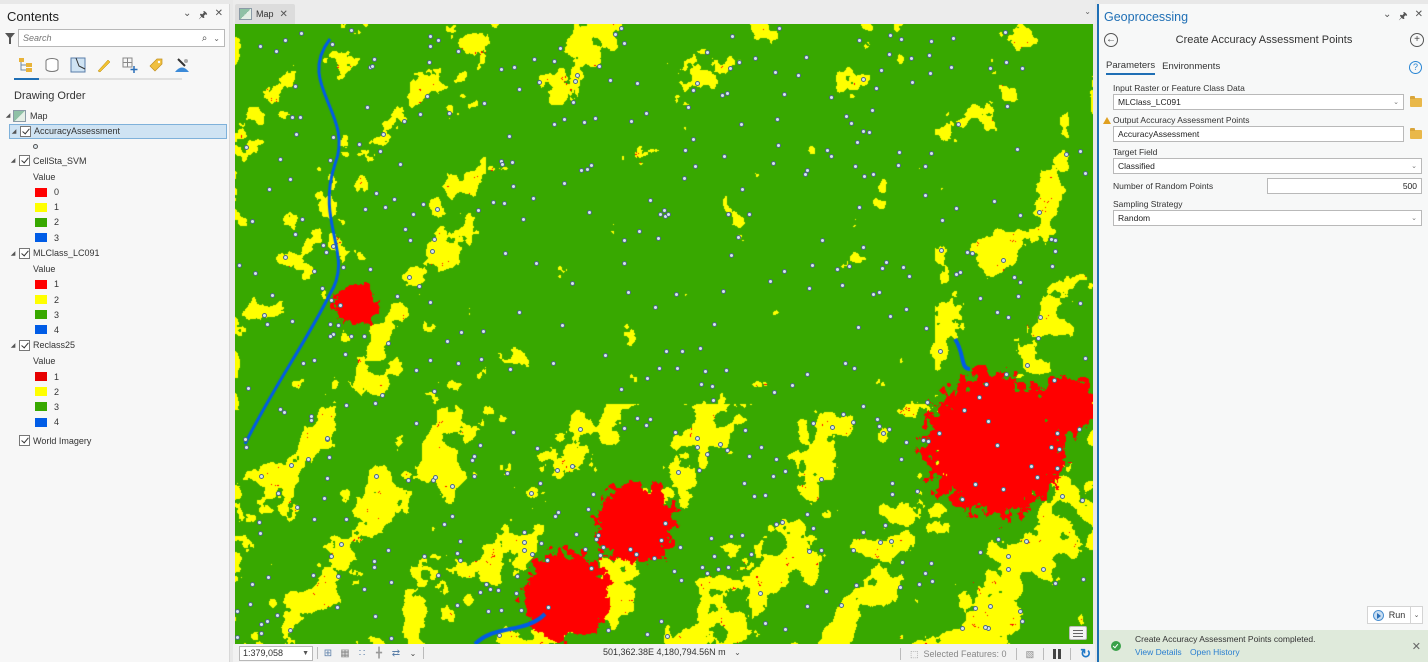  Describe the element at coordinates (116, 116) in the screenshot. I see `map-node: ◢ Map` at that location.